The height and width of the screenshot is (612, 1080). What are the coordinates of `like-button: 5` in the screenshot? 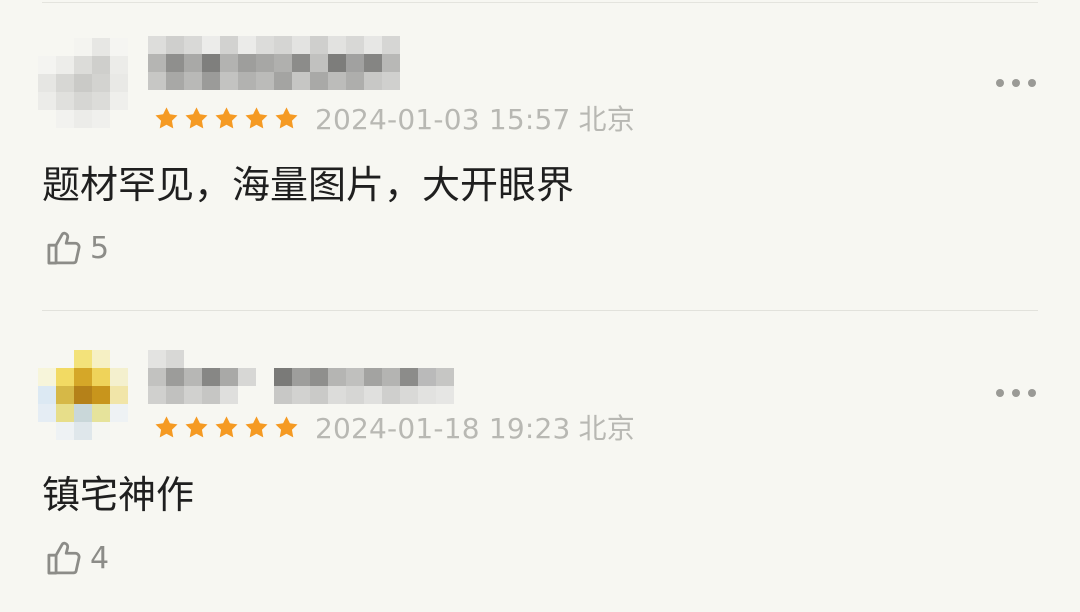 It's located at (76, 248).